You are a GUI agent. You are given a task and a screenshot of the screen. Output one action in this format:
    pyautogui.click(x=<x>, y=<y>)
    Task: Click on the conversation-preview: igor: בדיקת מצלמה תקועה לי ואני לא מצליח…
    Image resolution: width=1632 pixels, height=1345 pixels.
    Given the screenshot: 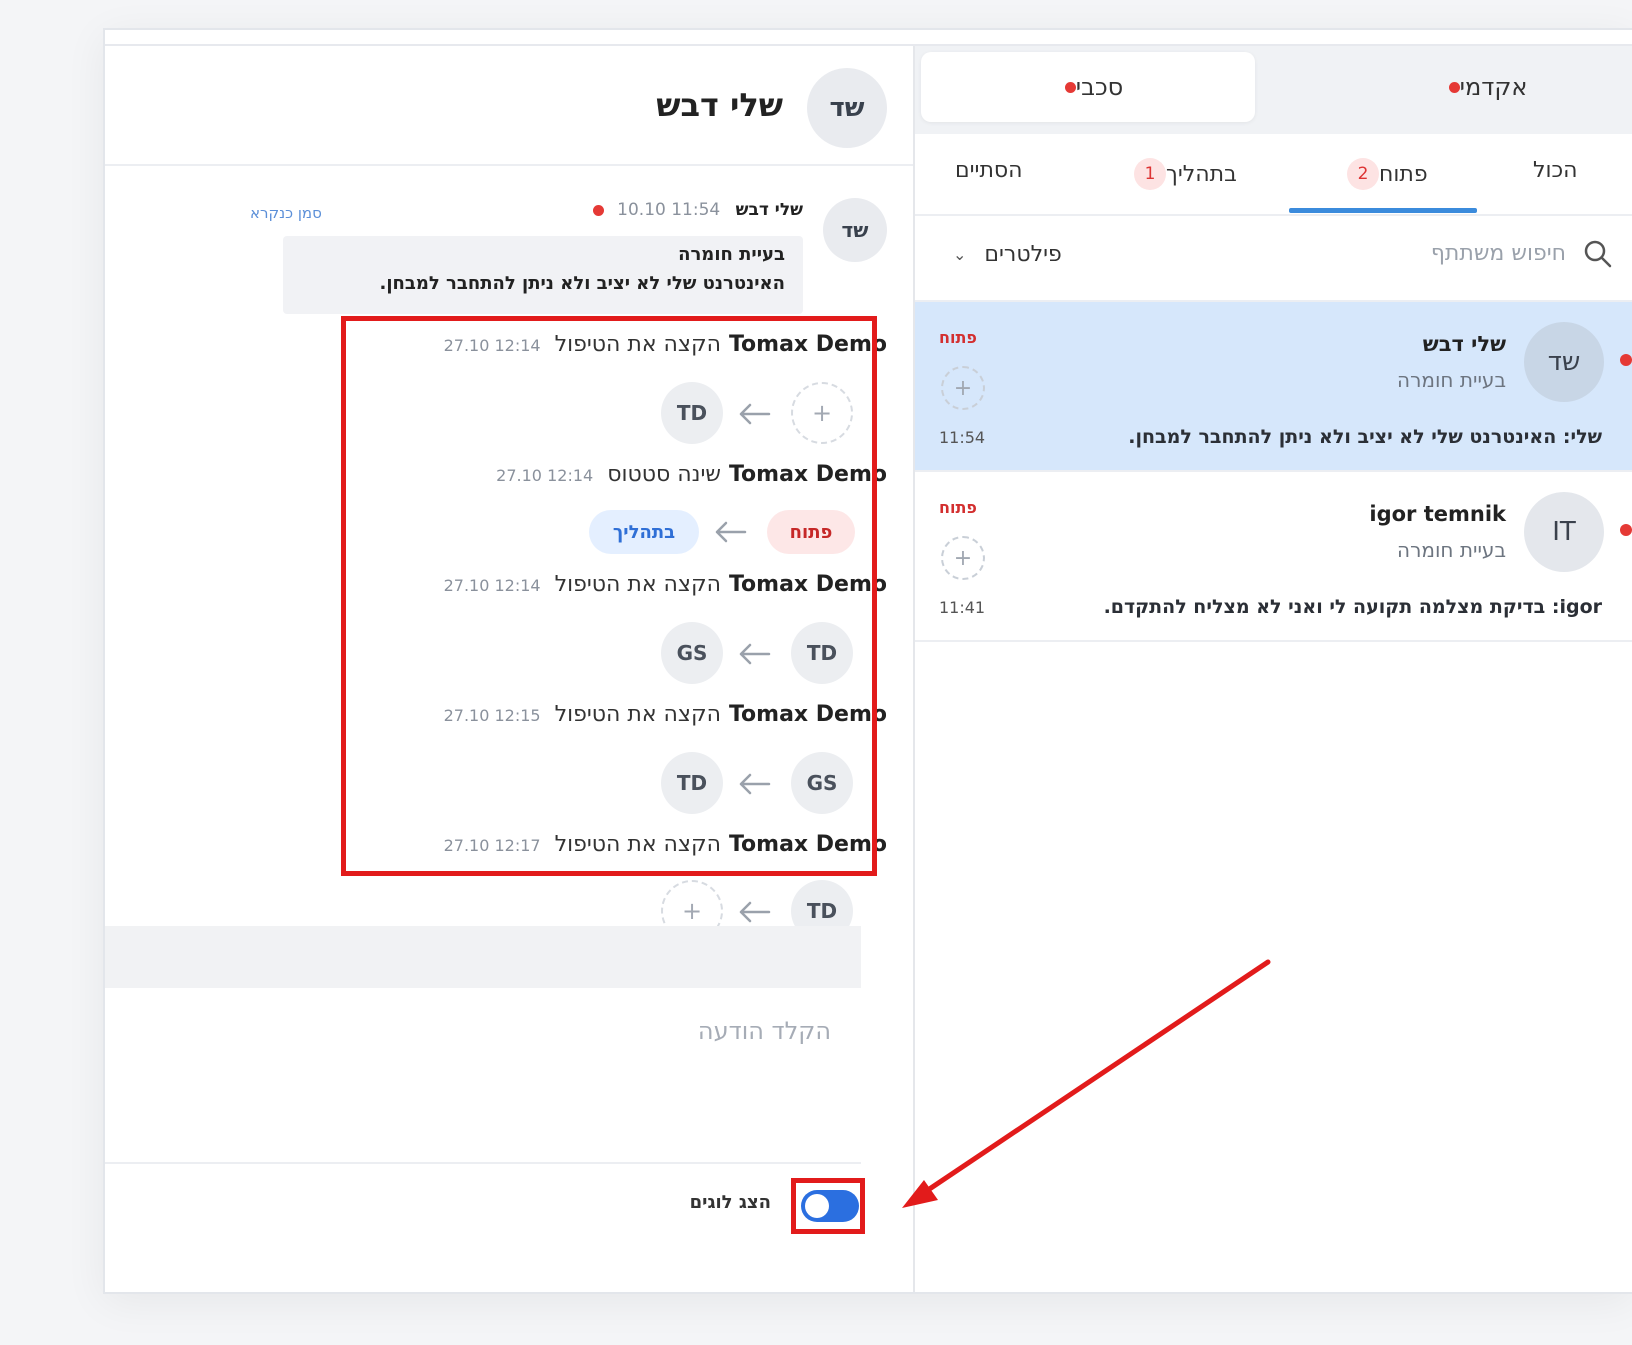 What is the action you would take?
    pyautogui.click(x=1352, y=607)
    